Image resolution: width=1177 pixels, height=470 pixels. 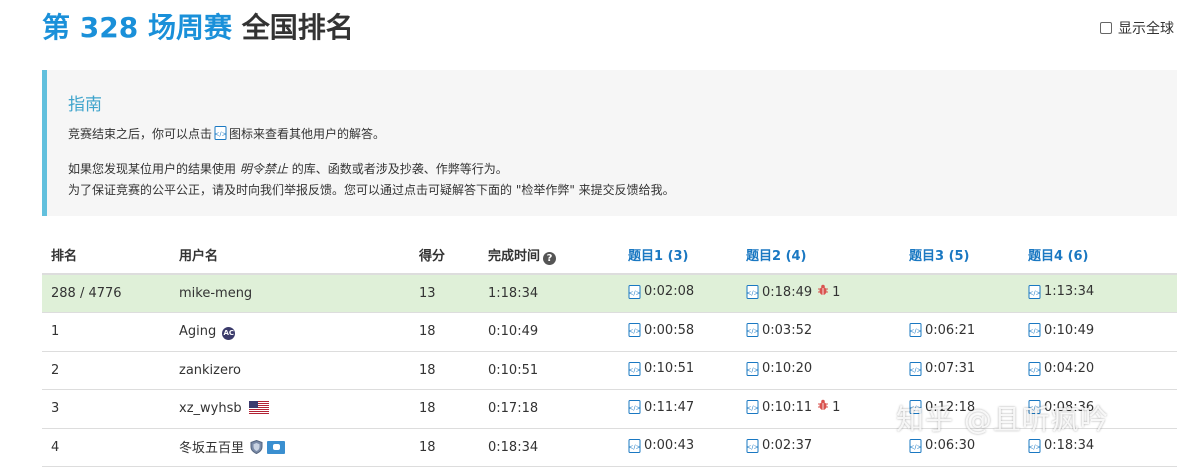 What do you see at coordinates (210, 370) in the screenshot?
I see `username-link: zankizero` at bounding box center [210, 370].